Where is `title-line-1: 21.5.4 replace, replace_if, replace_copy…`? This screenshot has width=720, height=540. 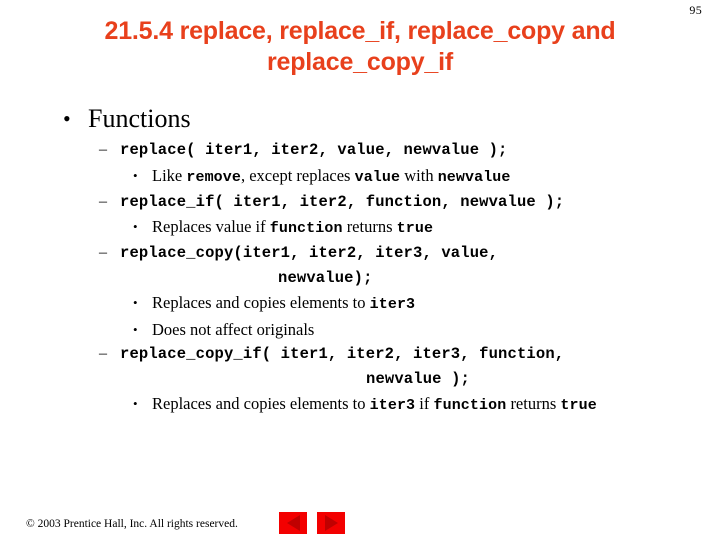 title-line-1: 21.5.4 replace, replace_if, replace_copy… is located at coordinates (360, 31).